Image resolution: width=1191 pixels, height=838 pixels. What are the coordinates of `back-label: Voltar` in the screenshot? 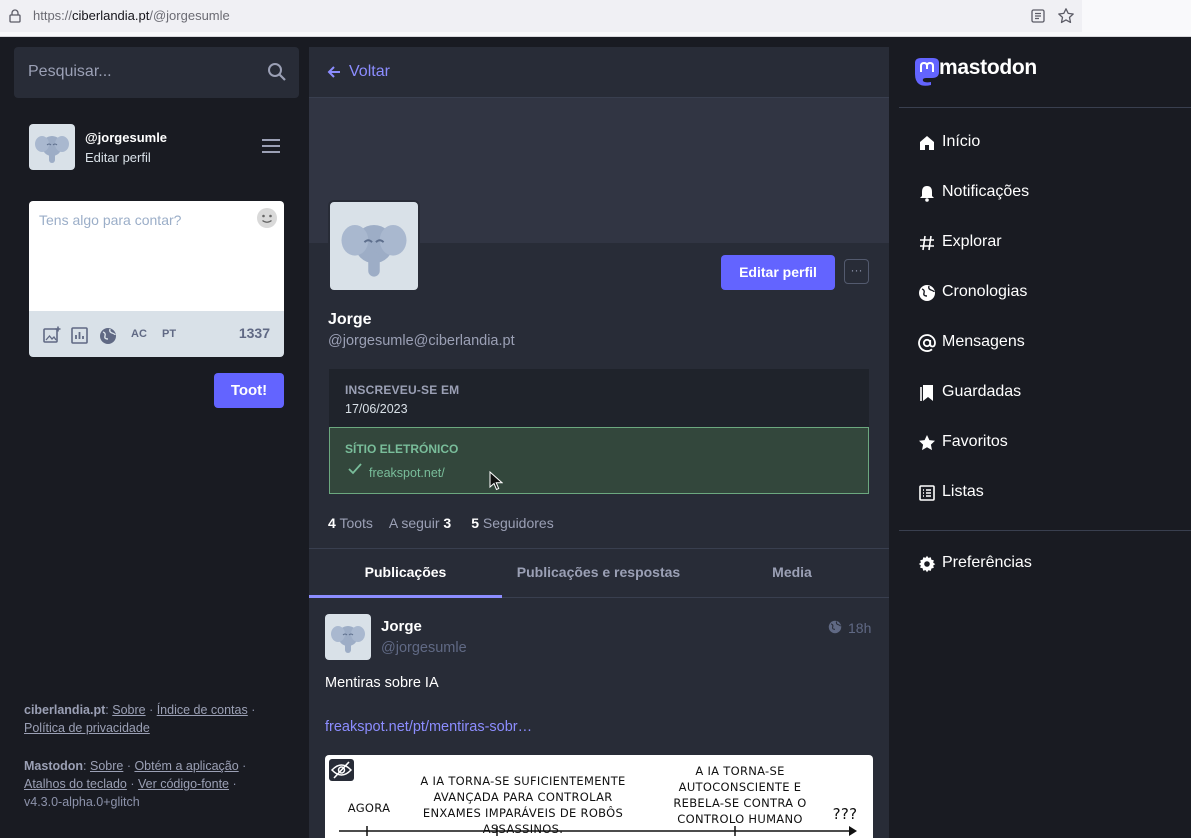 It's located at (369, 71).